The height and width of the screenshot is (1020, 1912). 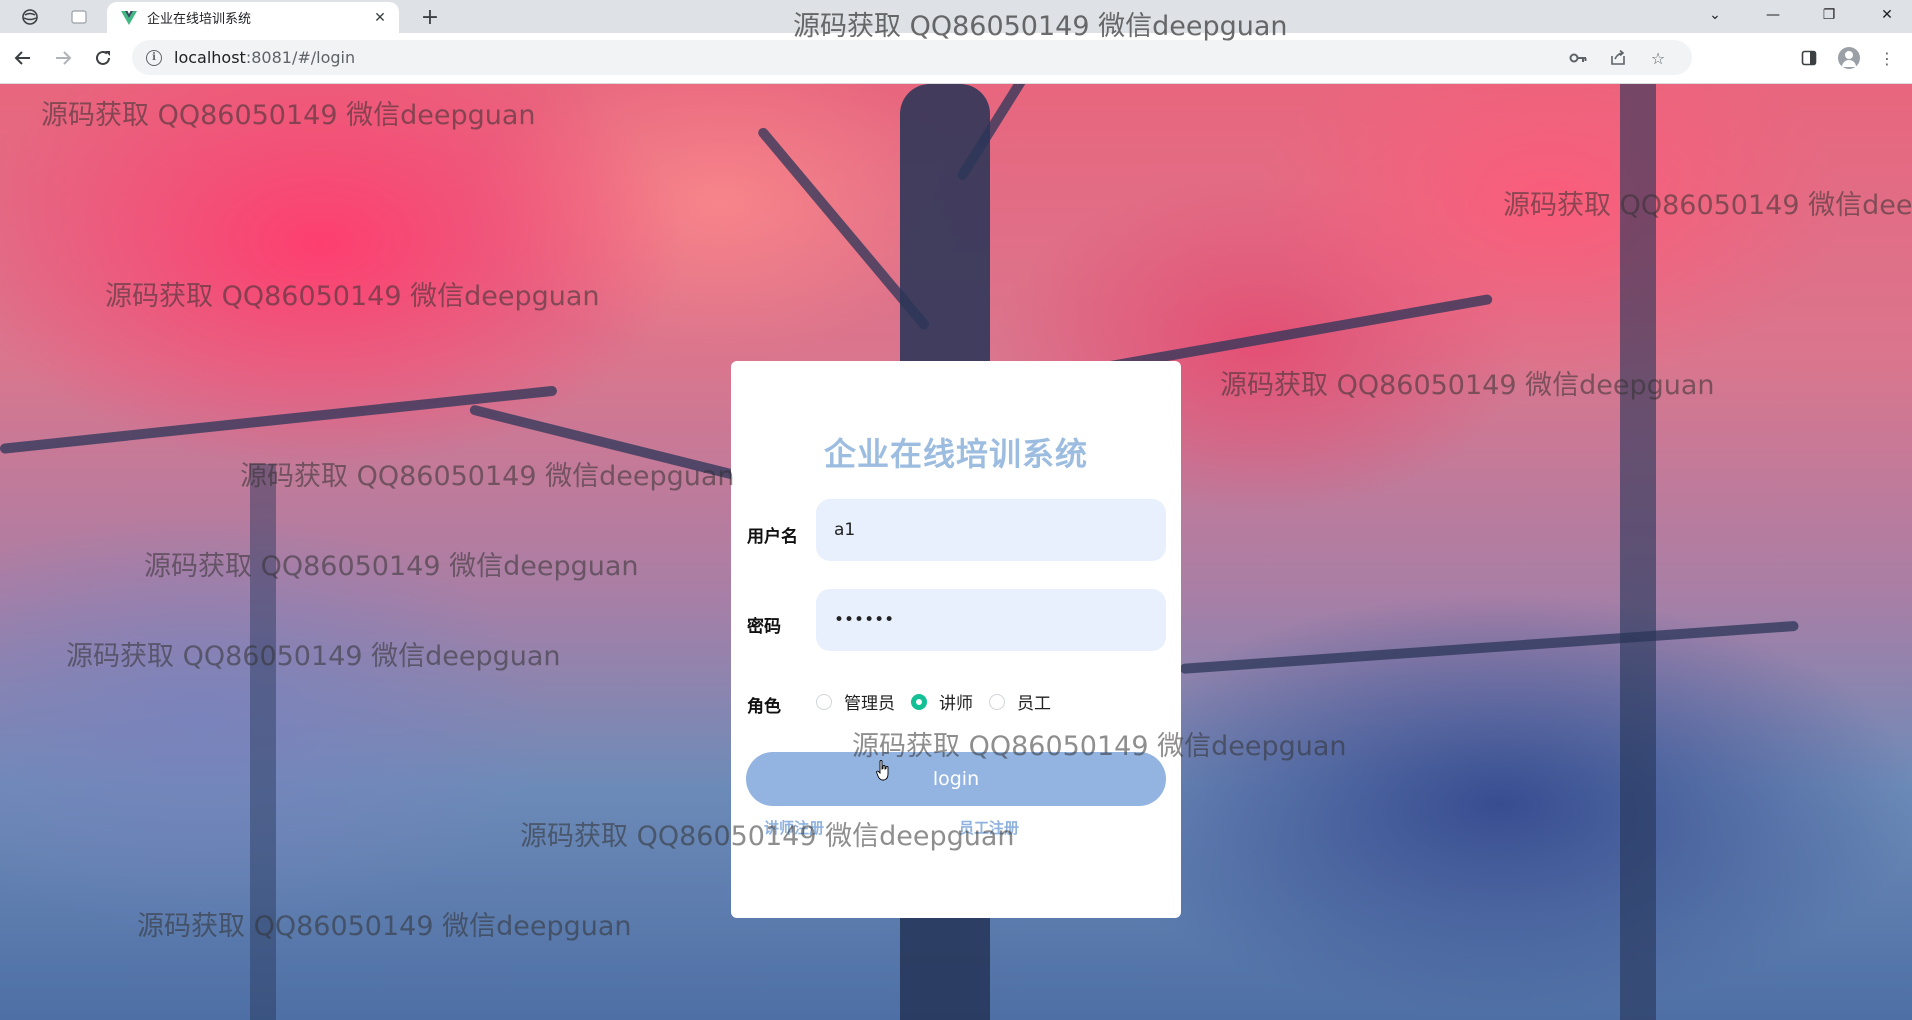 I want to click on username-label: 用户名, so click(x=772, y=537).